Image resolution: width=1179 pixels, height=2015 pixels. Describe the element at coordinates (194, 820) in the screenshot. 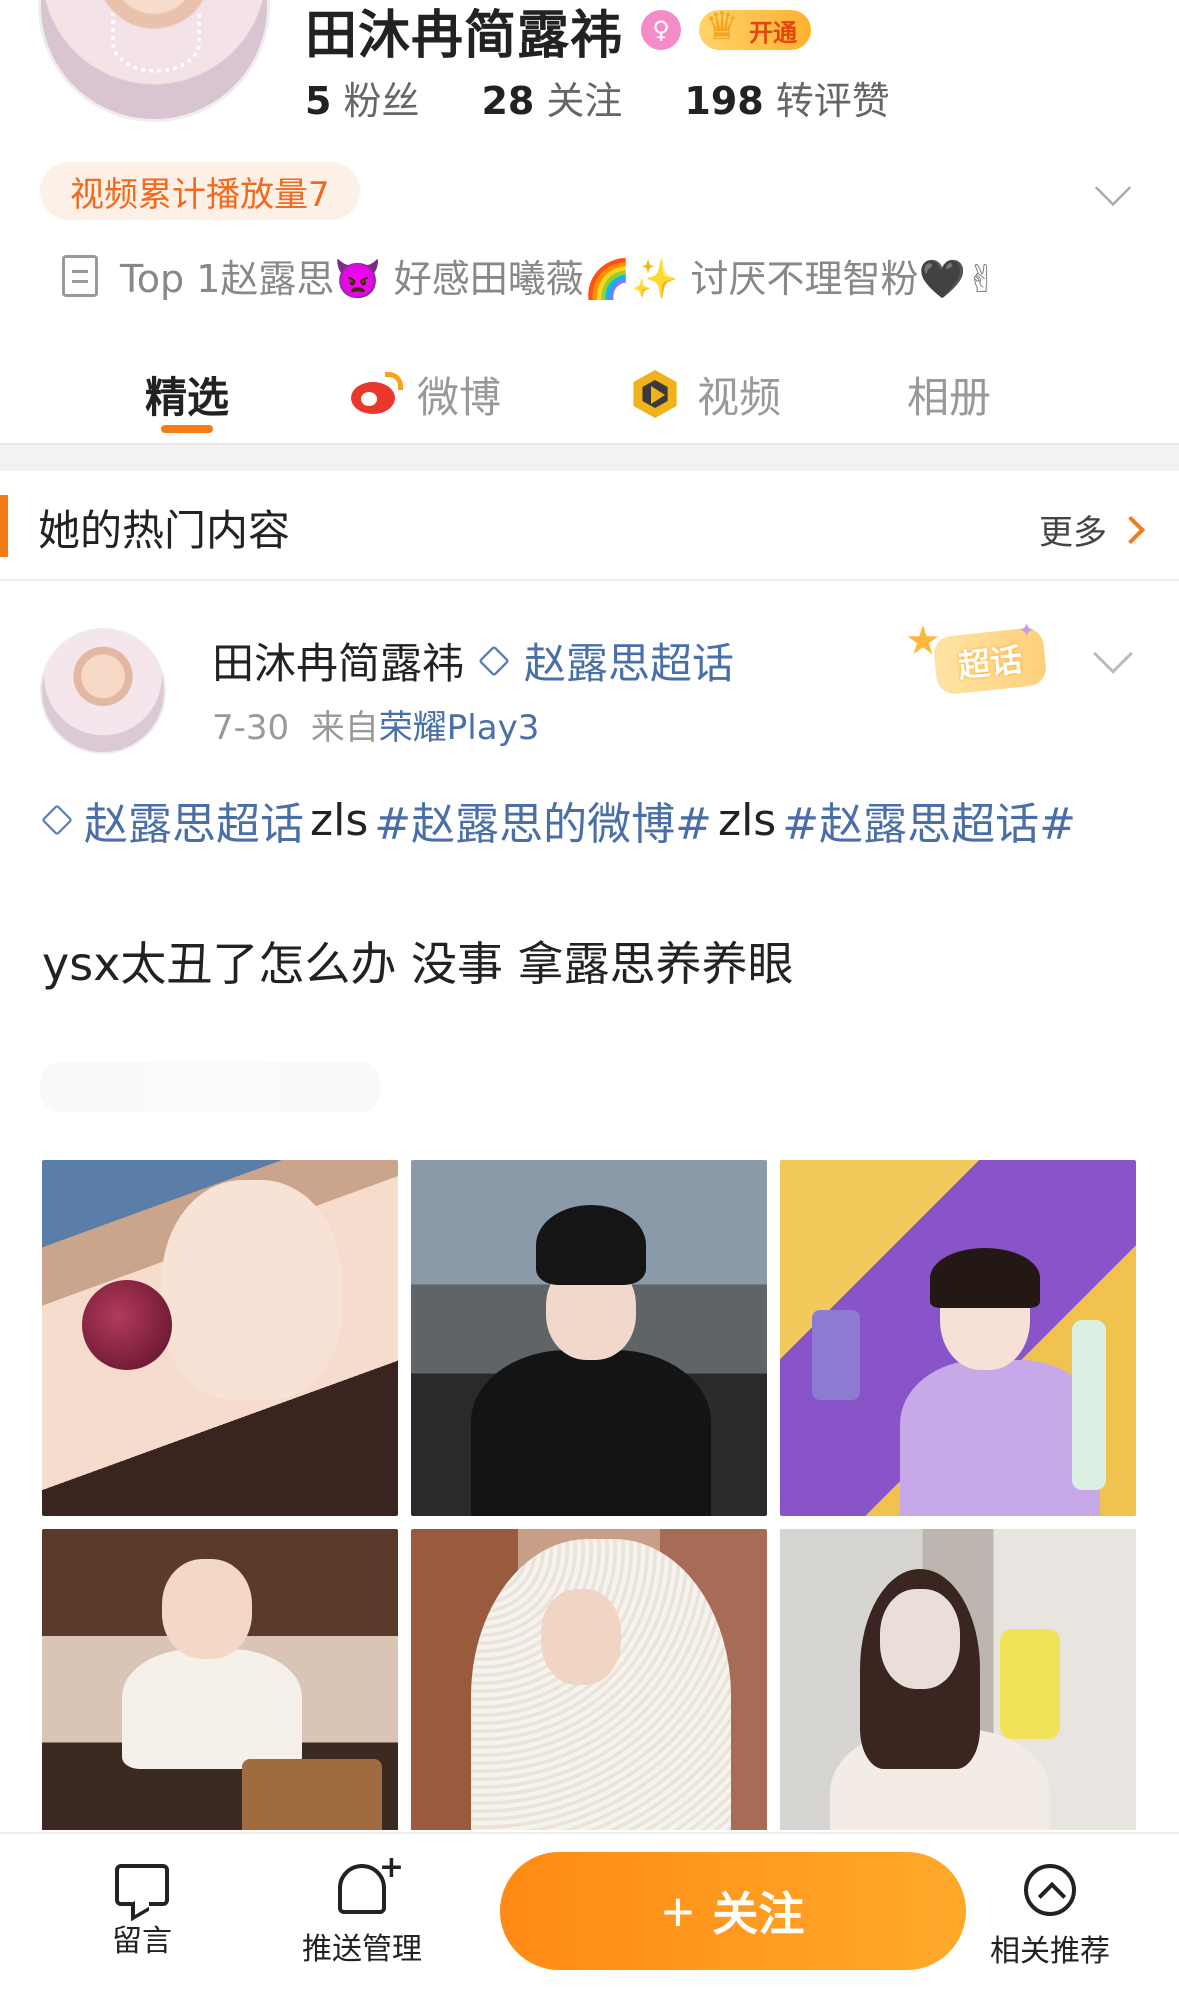

I see `tag-link: 赵露思超话` at that location.